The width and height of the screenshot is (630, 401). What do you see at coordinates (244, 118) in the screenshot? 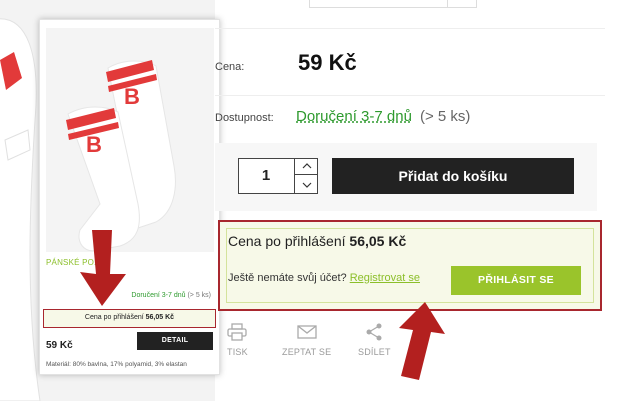
I see `availability-label: Dostupnost:` at bounding box center [244, 118].